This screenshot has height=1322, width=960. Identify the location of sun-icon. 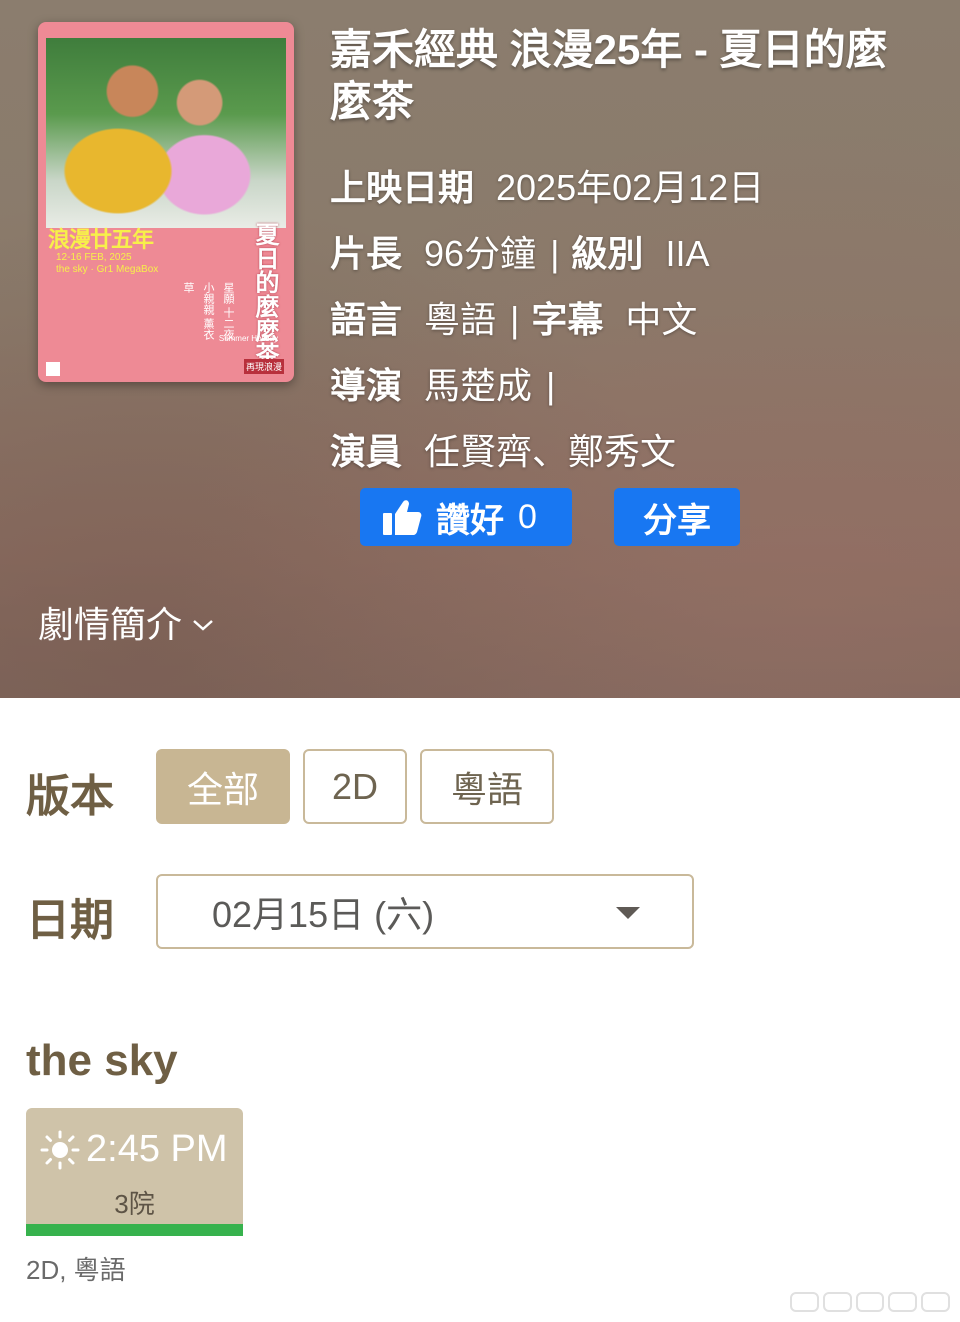
(60, 1149).